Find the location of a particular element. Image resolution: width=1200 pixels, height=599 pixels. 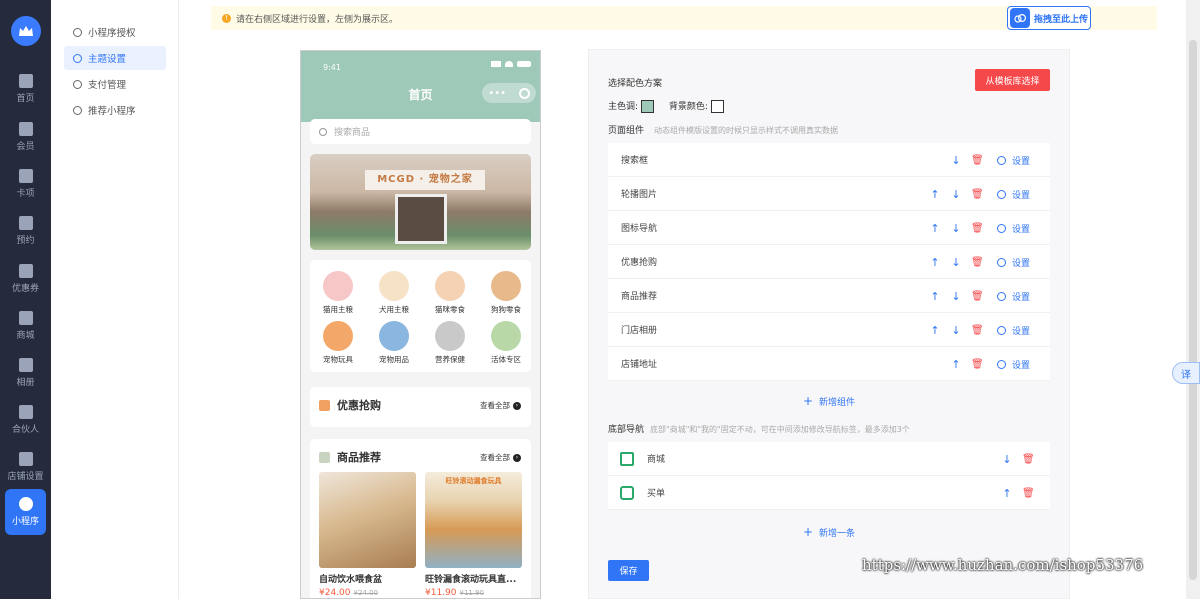

subnav-item-label: 支付管理 is located at coordinates (107, 85).